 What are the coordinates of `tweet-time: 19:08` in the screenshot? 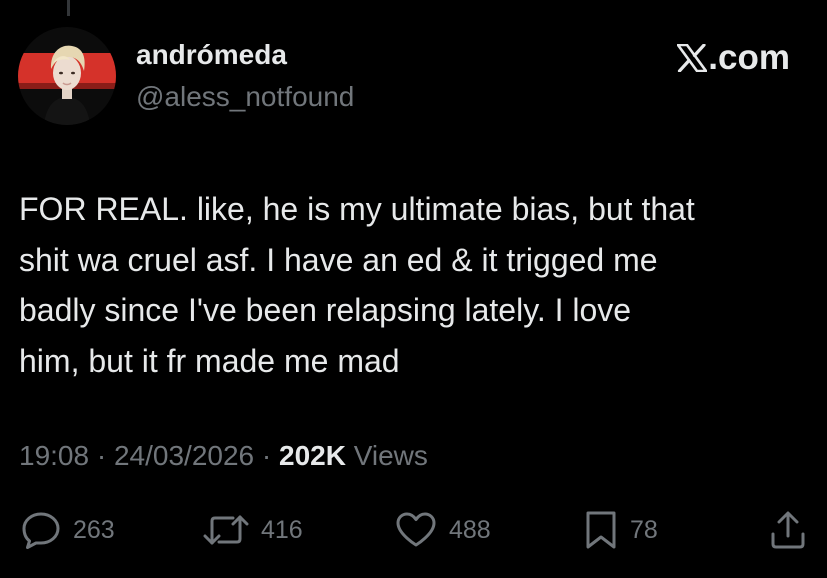 It's located at (54, 455).